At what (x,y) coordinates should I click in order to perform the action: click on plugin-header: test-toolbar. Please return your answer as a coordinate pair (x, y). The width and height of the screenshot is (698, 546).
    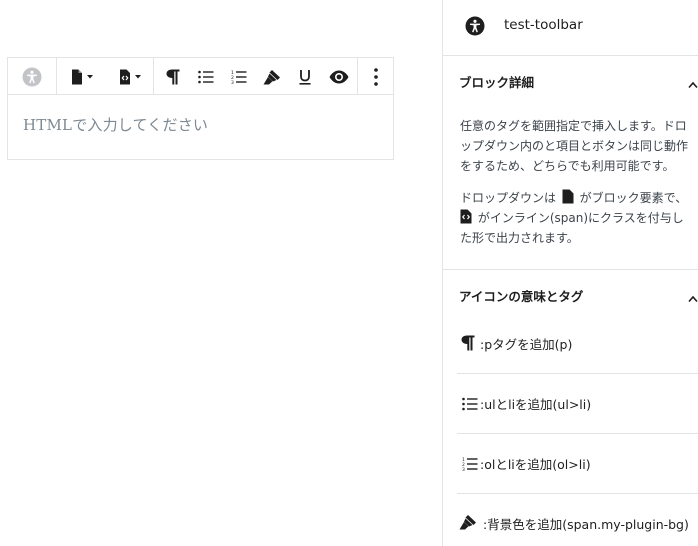
    Looking at the image, I should click on (570, 28).